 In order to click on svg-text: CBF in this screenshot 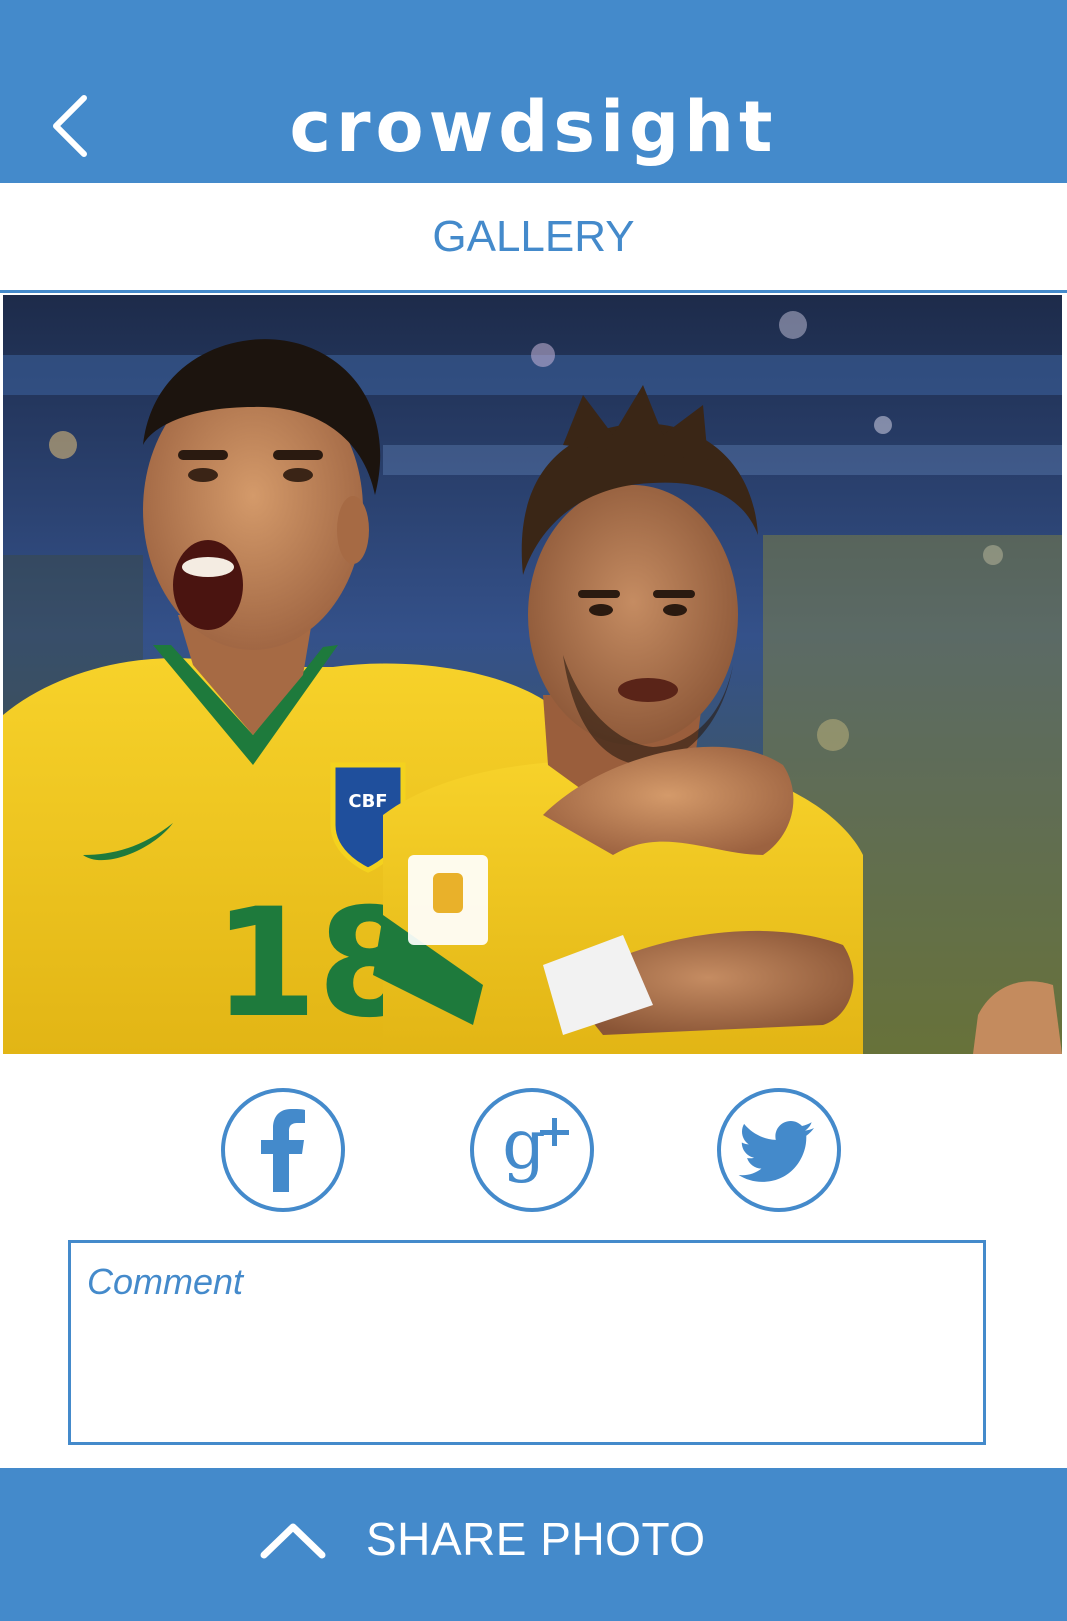, I will do `click(367, 801)`.